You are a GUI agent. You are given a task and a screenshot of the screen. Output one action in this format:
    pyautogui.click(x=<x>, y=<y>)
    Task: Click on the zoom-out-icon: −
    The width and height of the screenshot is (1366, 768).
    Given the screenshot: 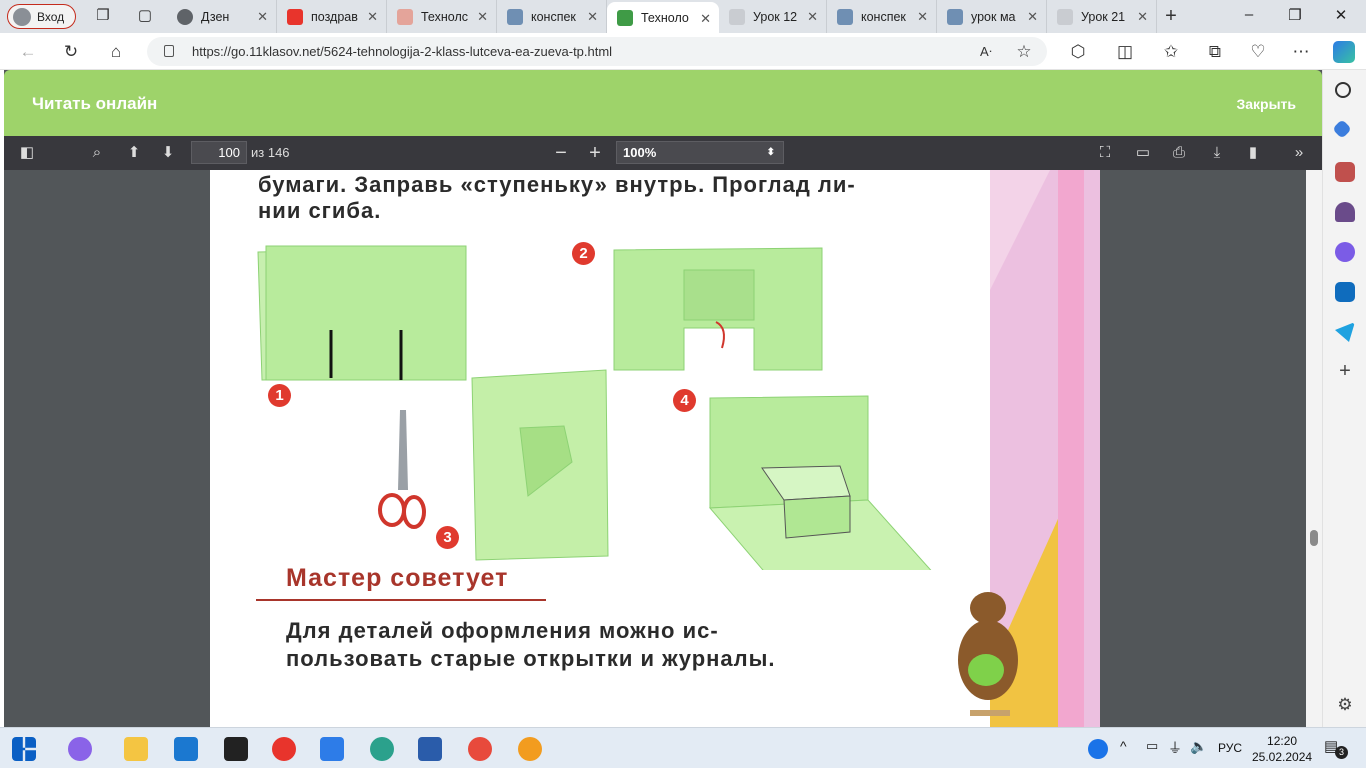 What is the action you would take?
    pyautogui.click(x=561, y=153)
    